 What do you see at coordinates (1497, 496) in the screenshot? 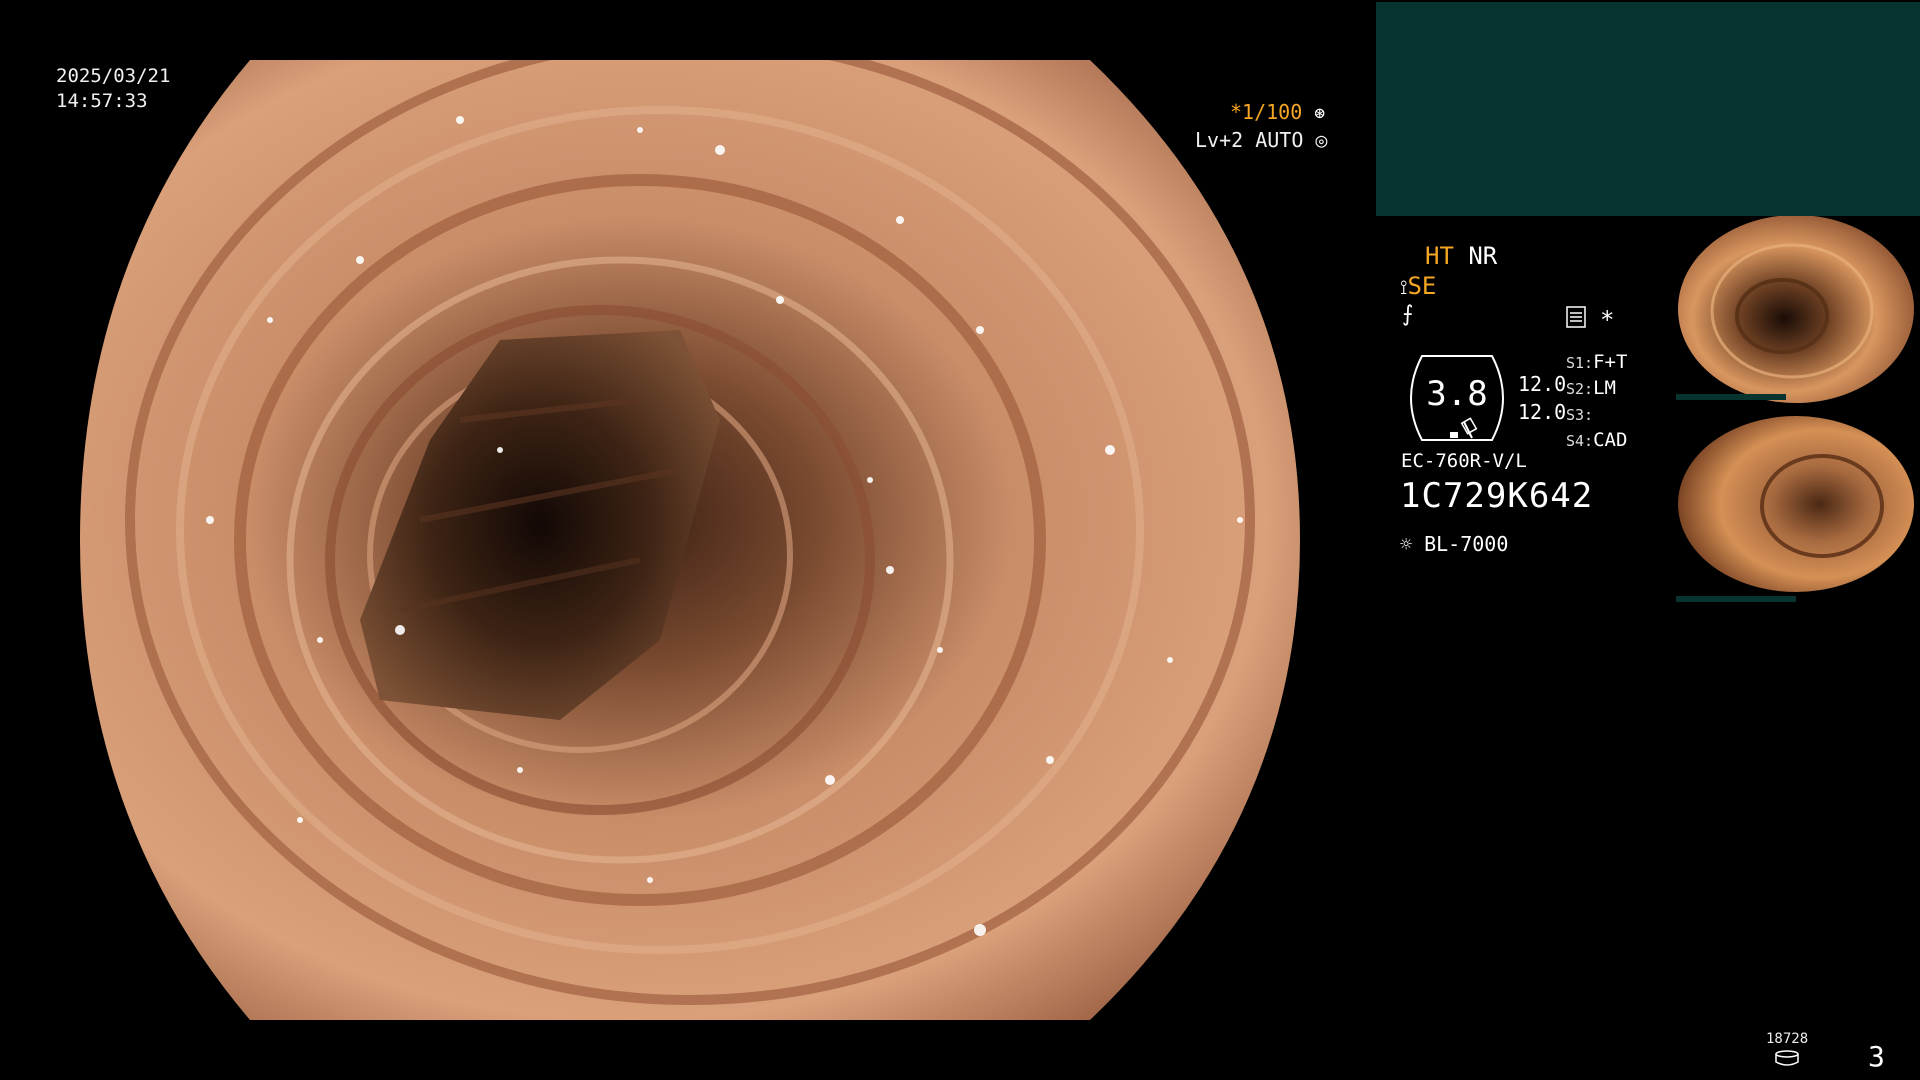
I see `scope-serial: 1C729K642` at bounding box center [1497, 496].